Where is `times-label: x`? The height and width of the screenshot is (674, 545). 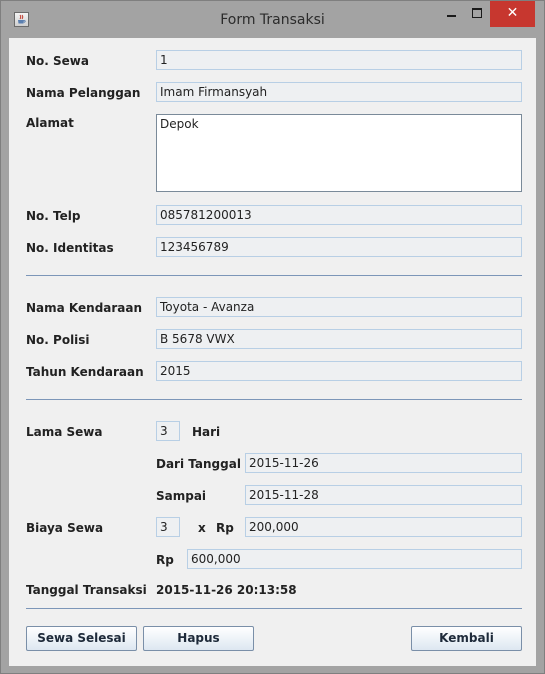
times-label: x is located at coordinates (202, 528).